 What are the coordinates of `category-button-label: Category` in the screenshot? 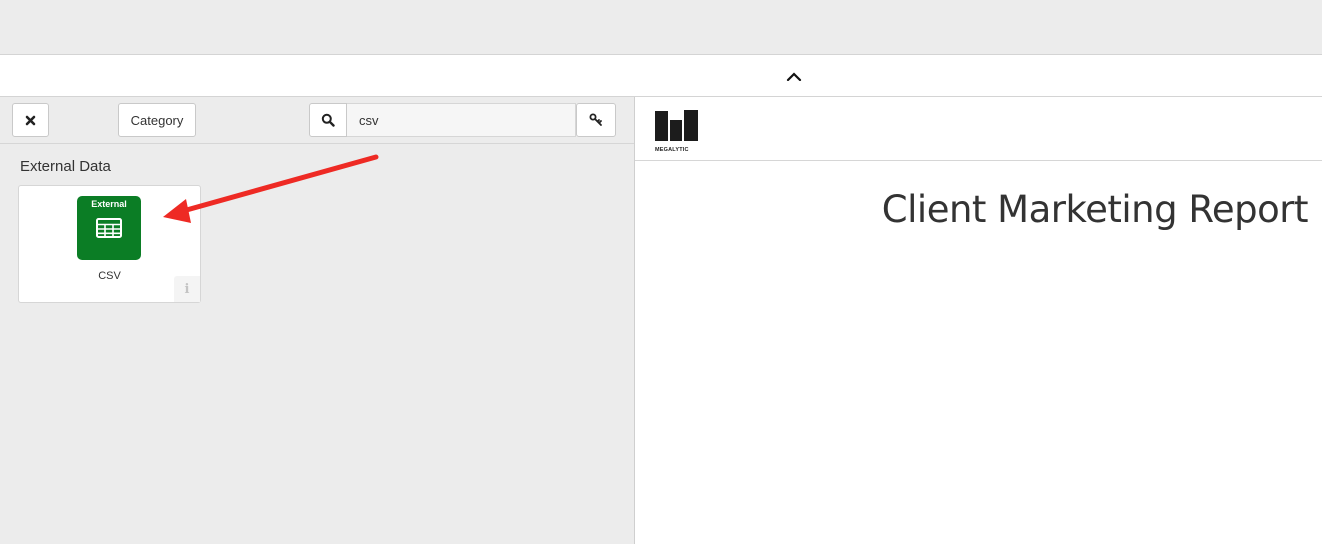 It's located at (157, 120).